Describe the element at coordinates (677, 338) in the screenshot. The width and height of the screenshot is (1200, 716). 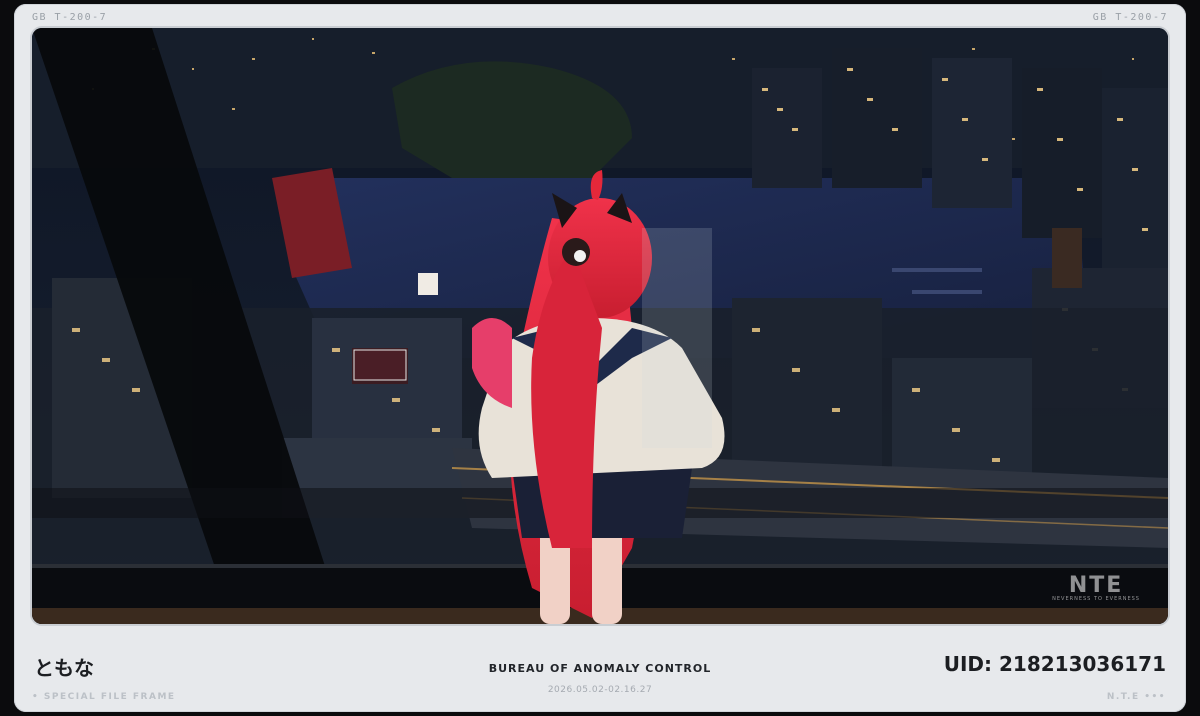
I see `glitch-afterimage` at that location.